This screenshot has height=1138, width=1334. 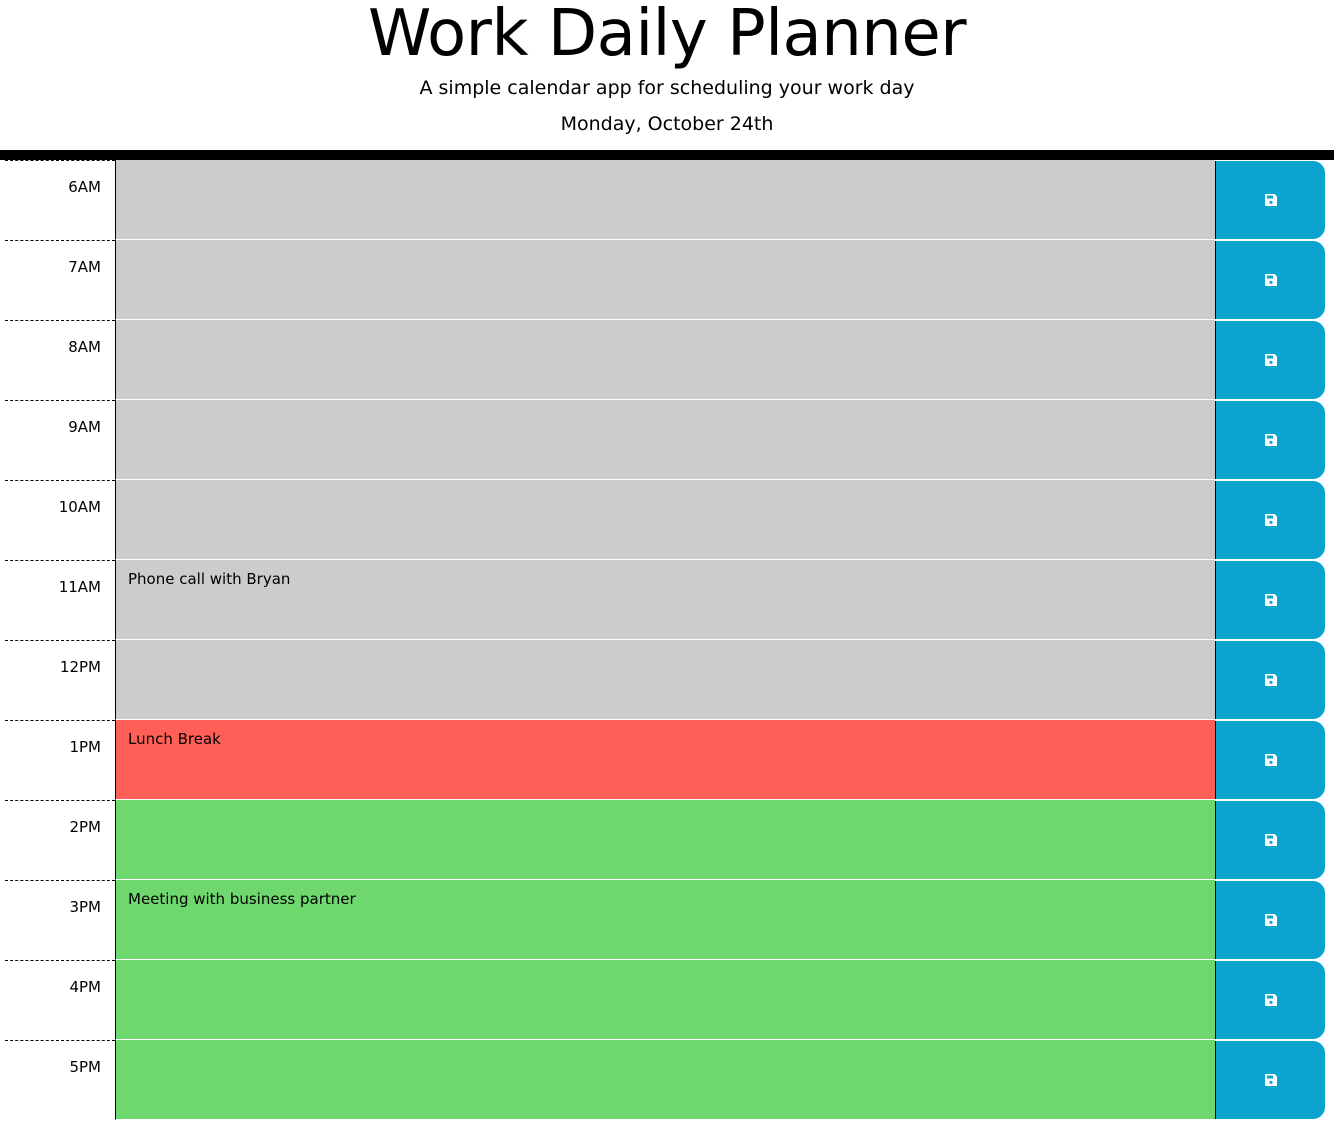 I want to click on hour-label: 11AM, so click(x=79, y=587).